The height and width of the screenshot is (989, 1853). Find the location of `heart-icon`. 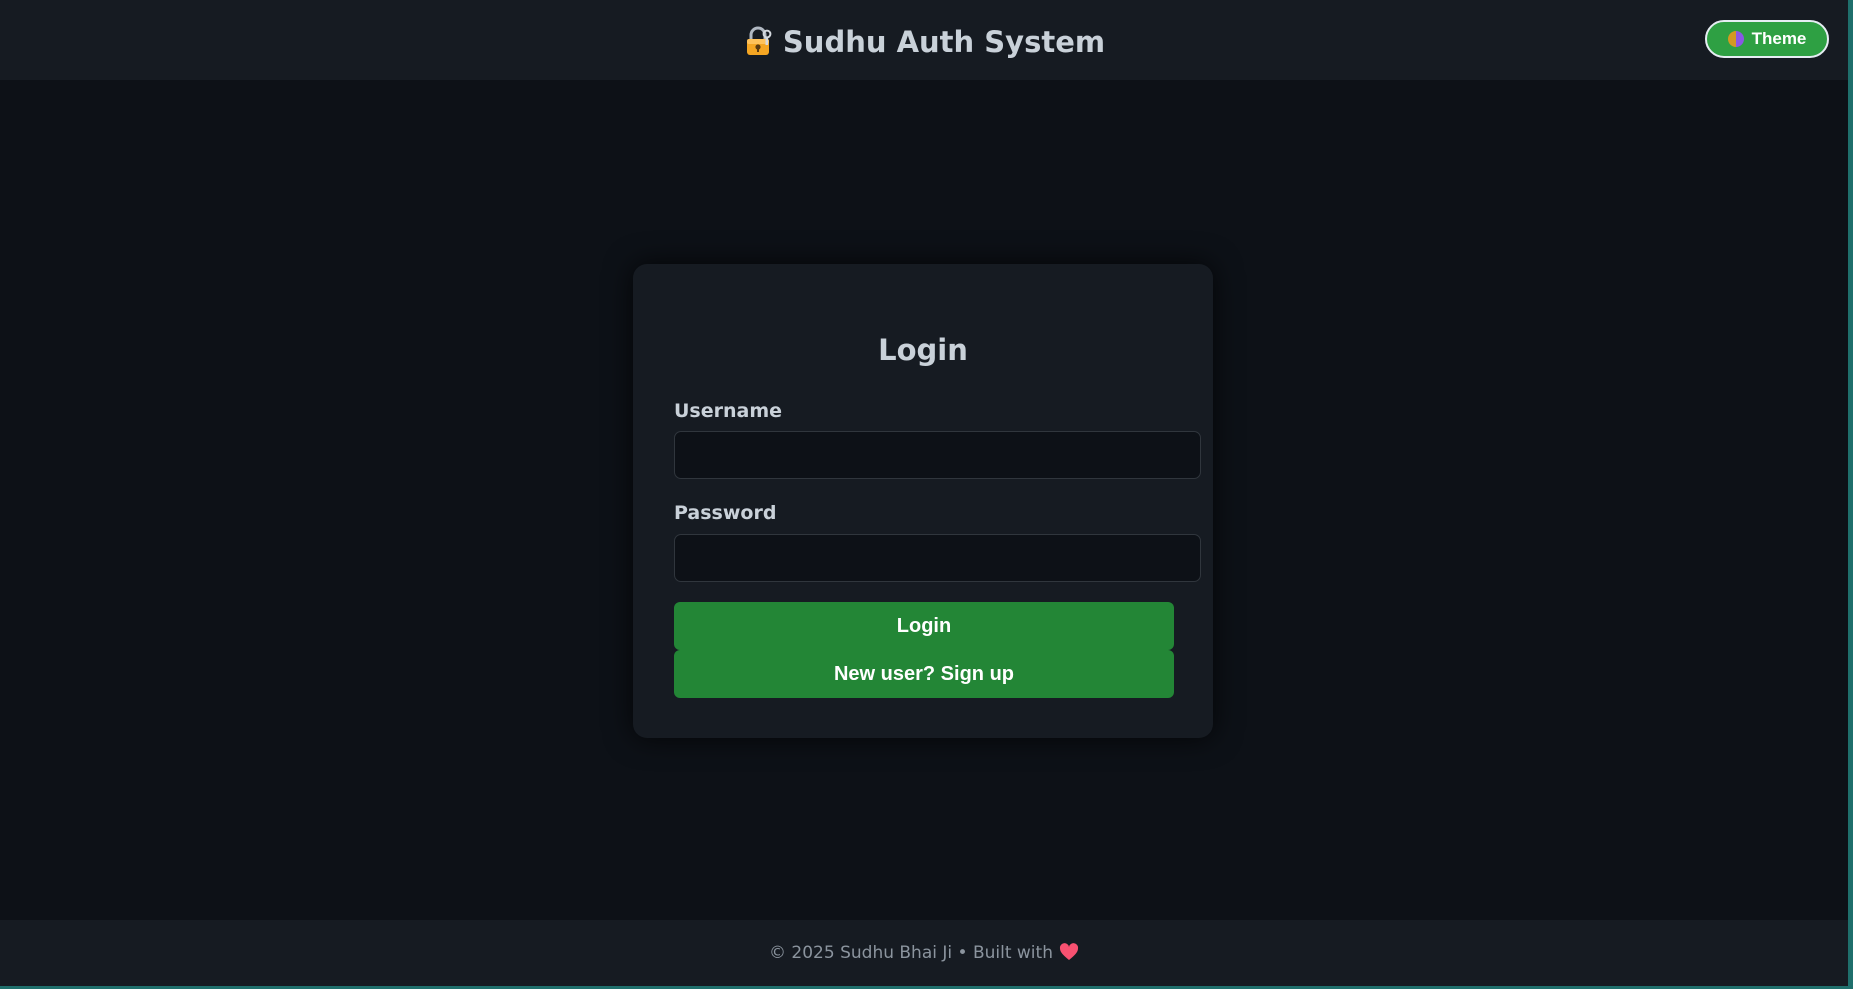

heart-icon is located at coordinates (1069, 951).